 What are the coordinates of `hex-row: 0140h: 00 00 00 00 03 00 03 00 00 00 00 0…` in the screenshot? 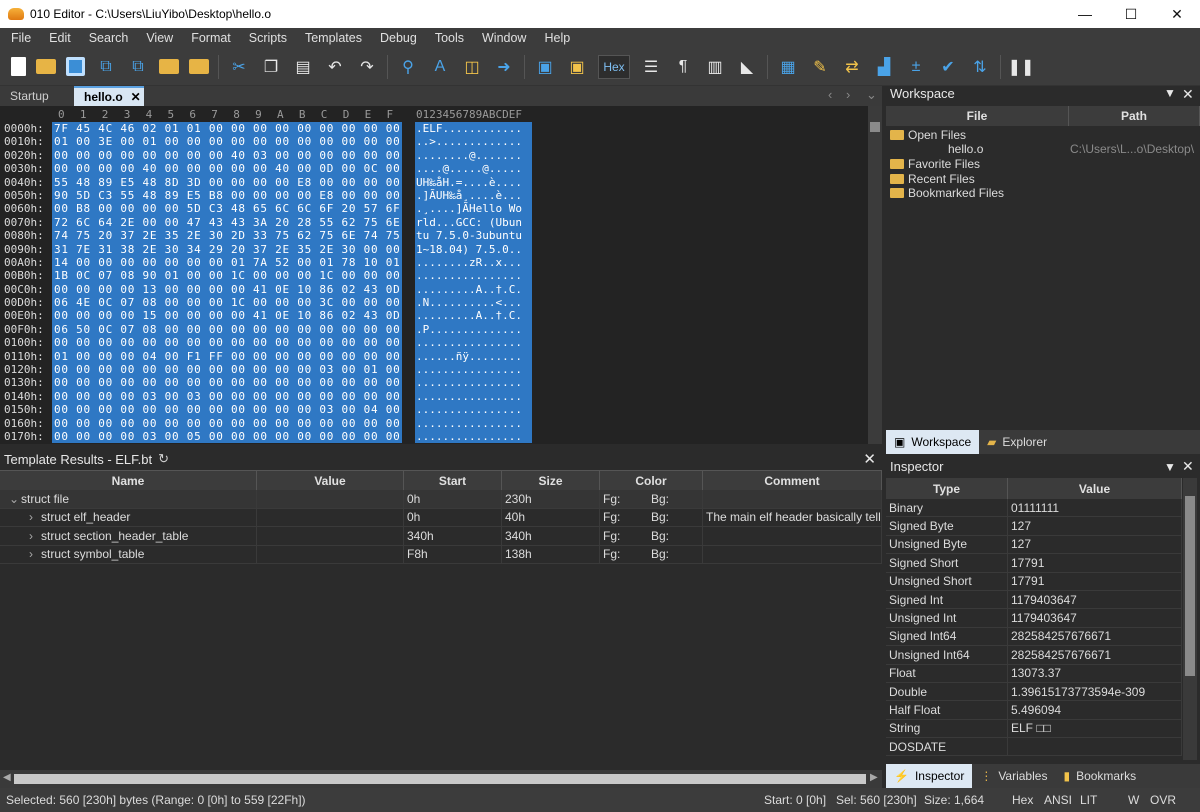 It's located at (434, 396).